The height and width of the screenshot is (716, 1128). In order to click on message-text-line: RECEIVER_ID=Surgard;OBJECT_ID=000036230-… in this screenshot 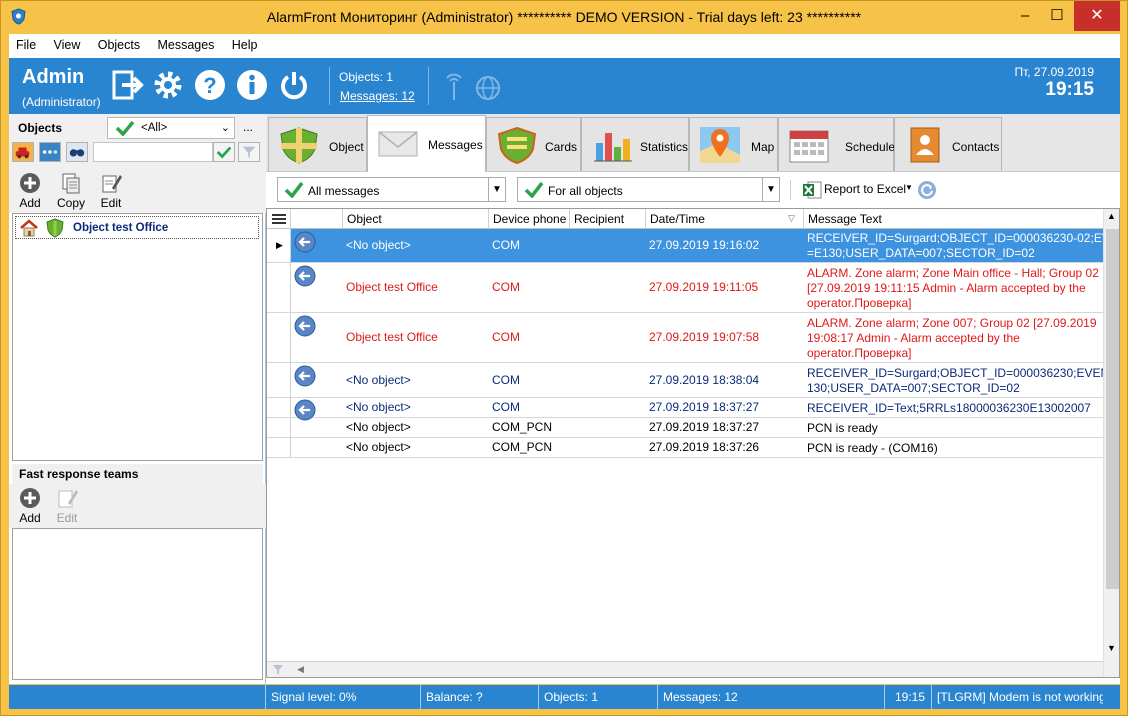, I will do `click(955, 238)`.